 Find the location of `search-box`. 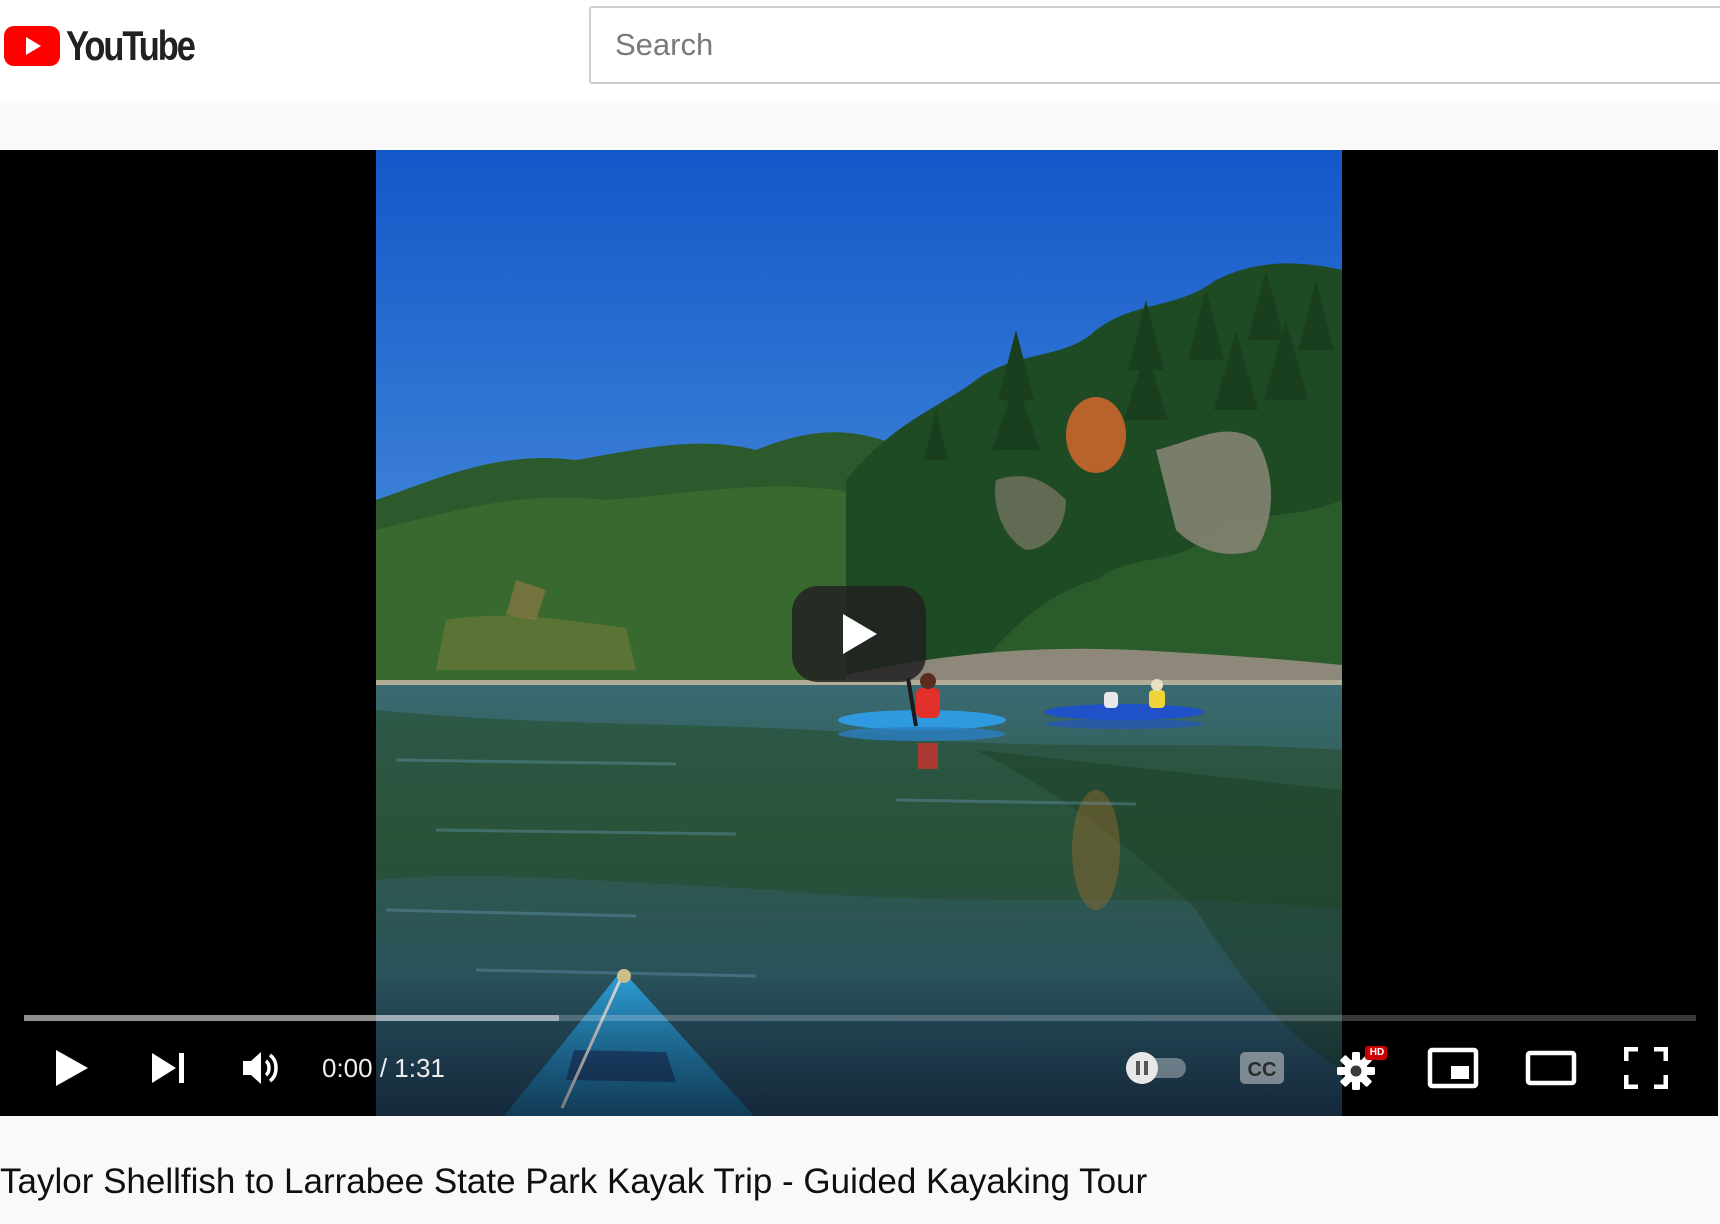

search-box is located at coordinates (1154, 45).